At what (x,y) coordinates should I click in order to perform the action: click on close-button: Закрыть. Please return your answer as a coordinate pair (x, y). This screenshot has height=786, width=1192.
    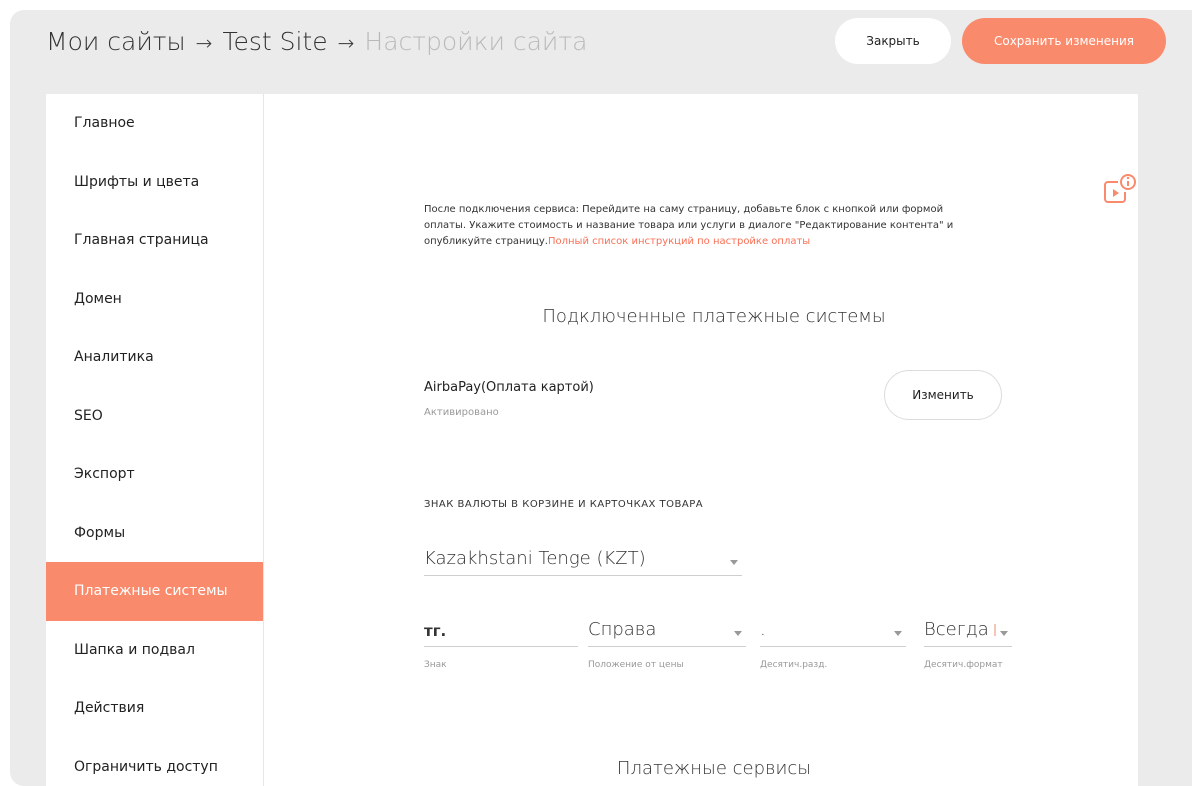
    Looking at the image, I should click on (893, 41).